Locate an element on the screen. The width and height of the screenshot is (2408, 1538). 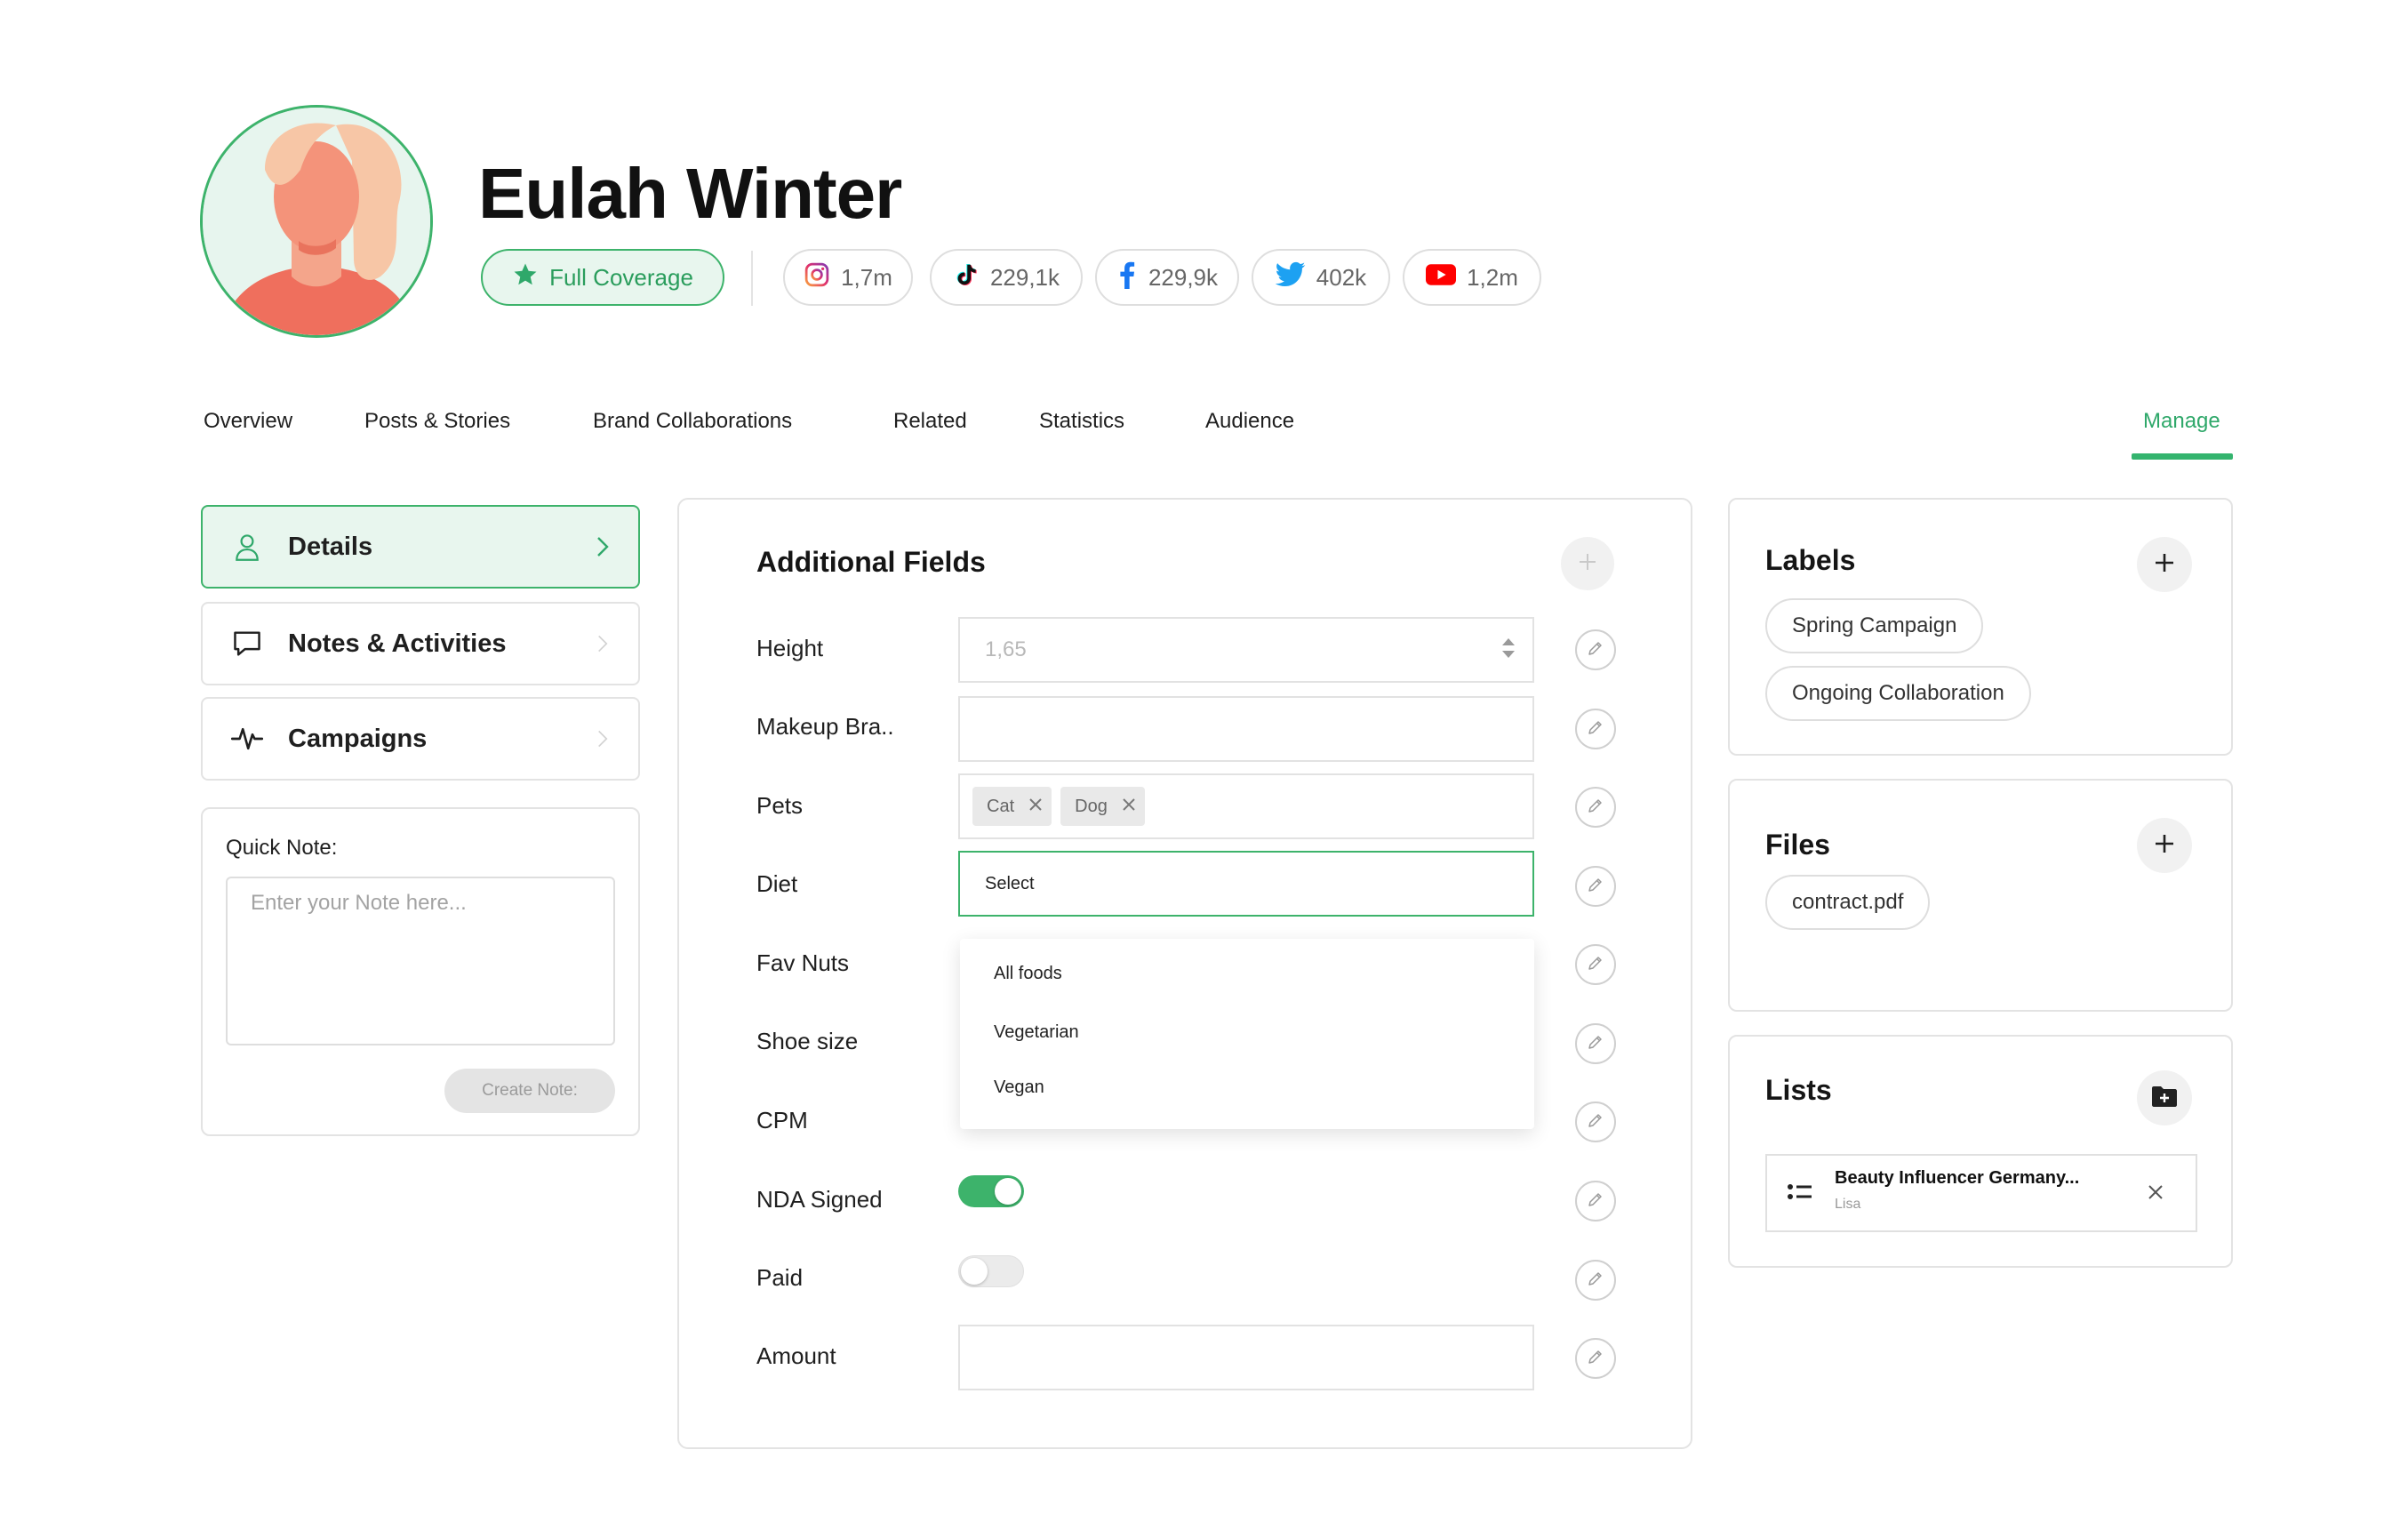
list-item is located at coordinates (1981, 1193).